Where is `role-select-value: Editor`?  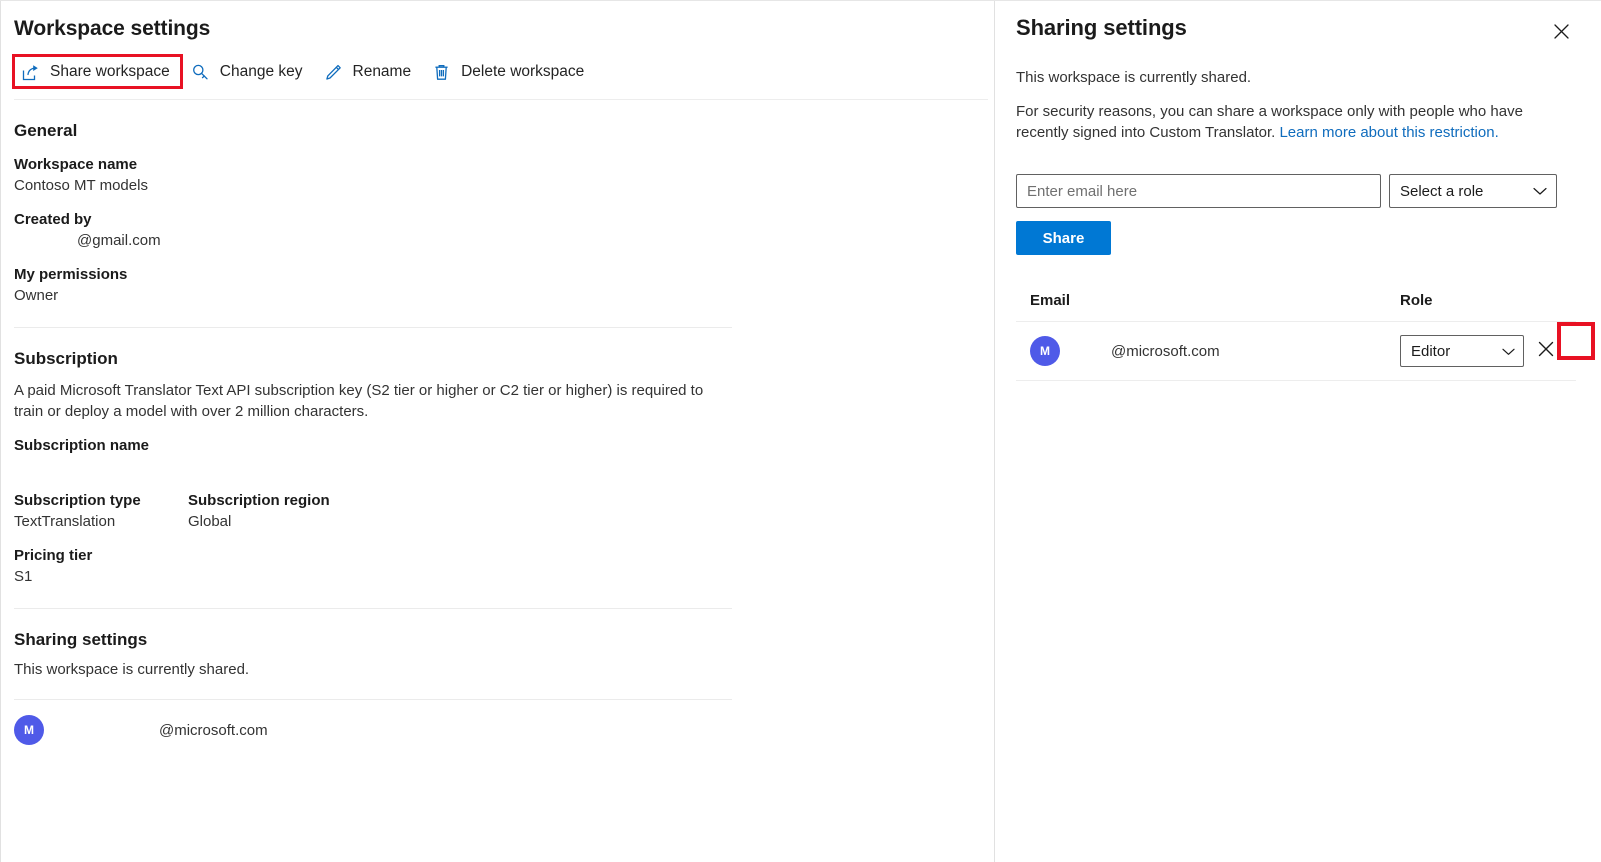 role-select-value: Editor is located at coordinates (1431, 351).